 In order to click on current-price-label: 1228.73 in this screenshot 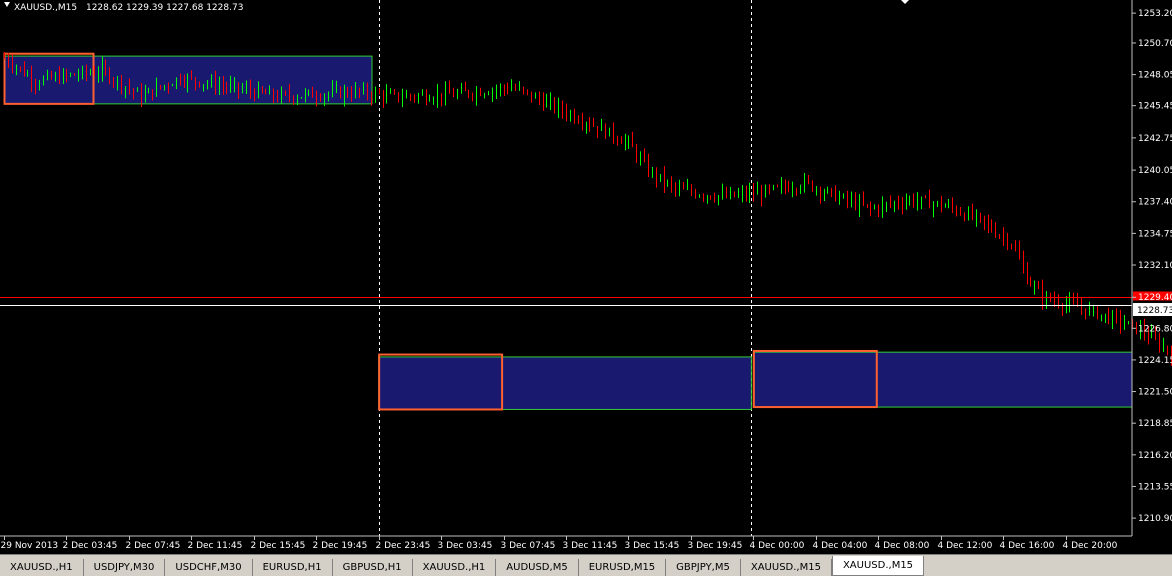, I will do `click(1152, 309)`.